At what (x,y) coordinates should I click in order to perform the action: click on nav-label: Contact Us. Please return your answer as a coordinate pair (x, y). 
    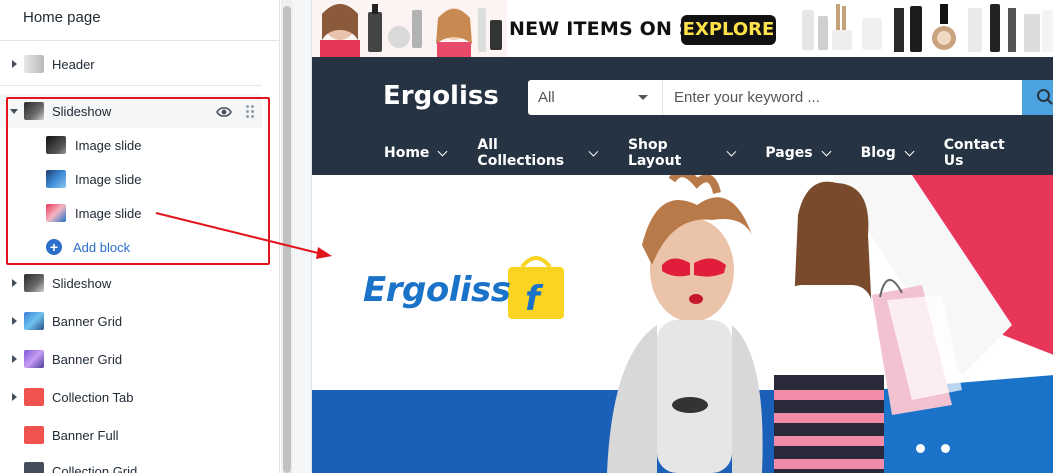
    Looking at the image, I should click on (974, 153).